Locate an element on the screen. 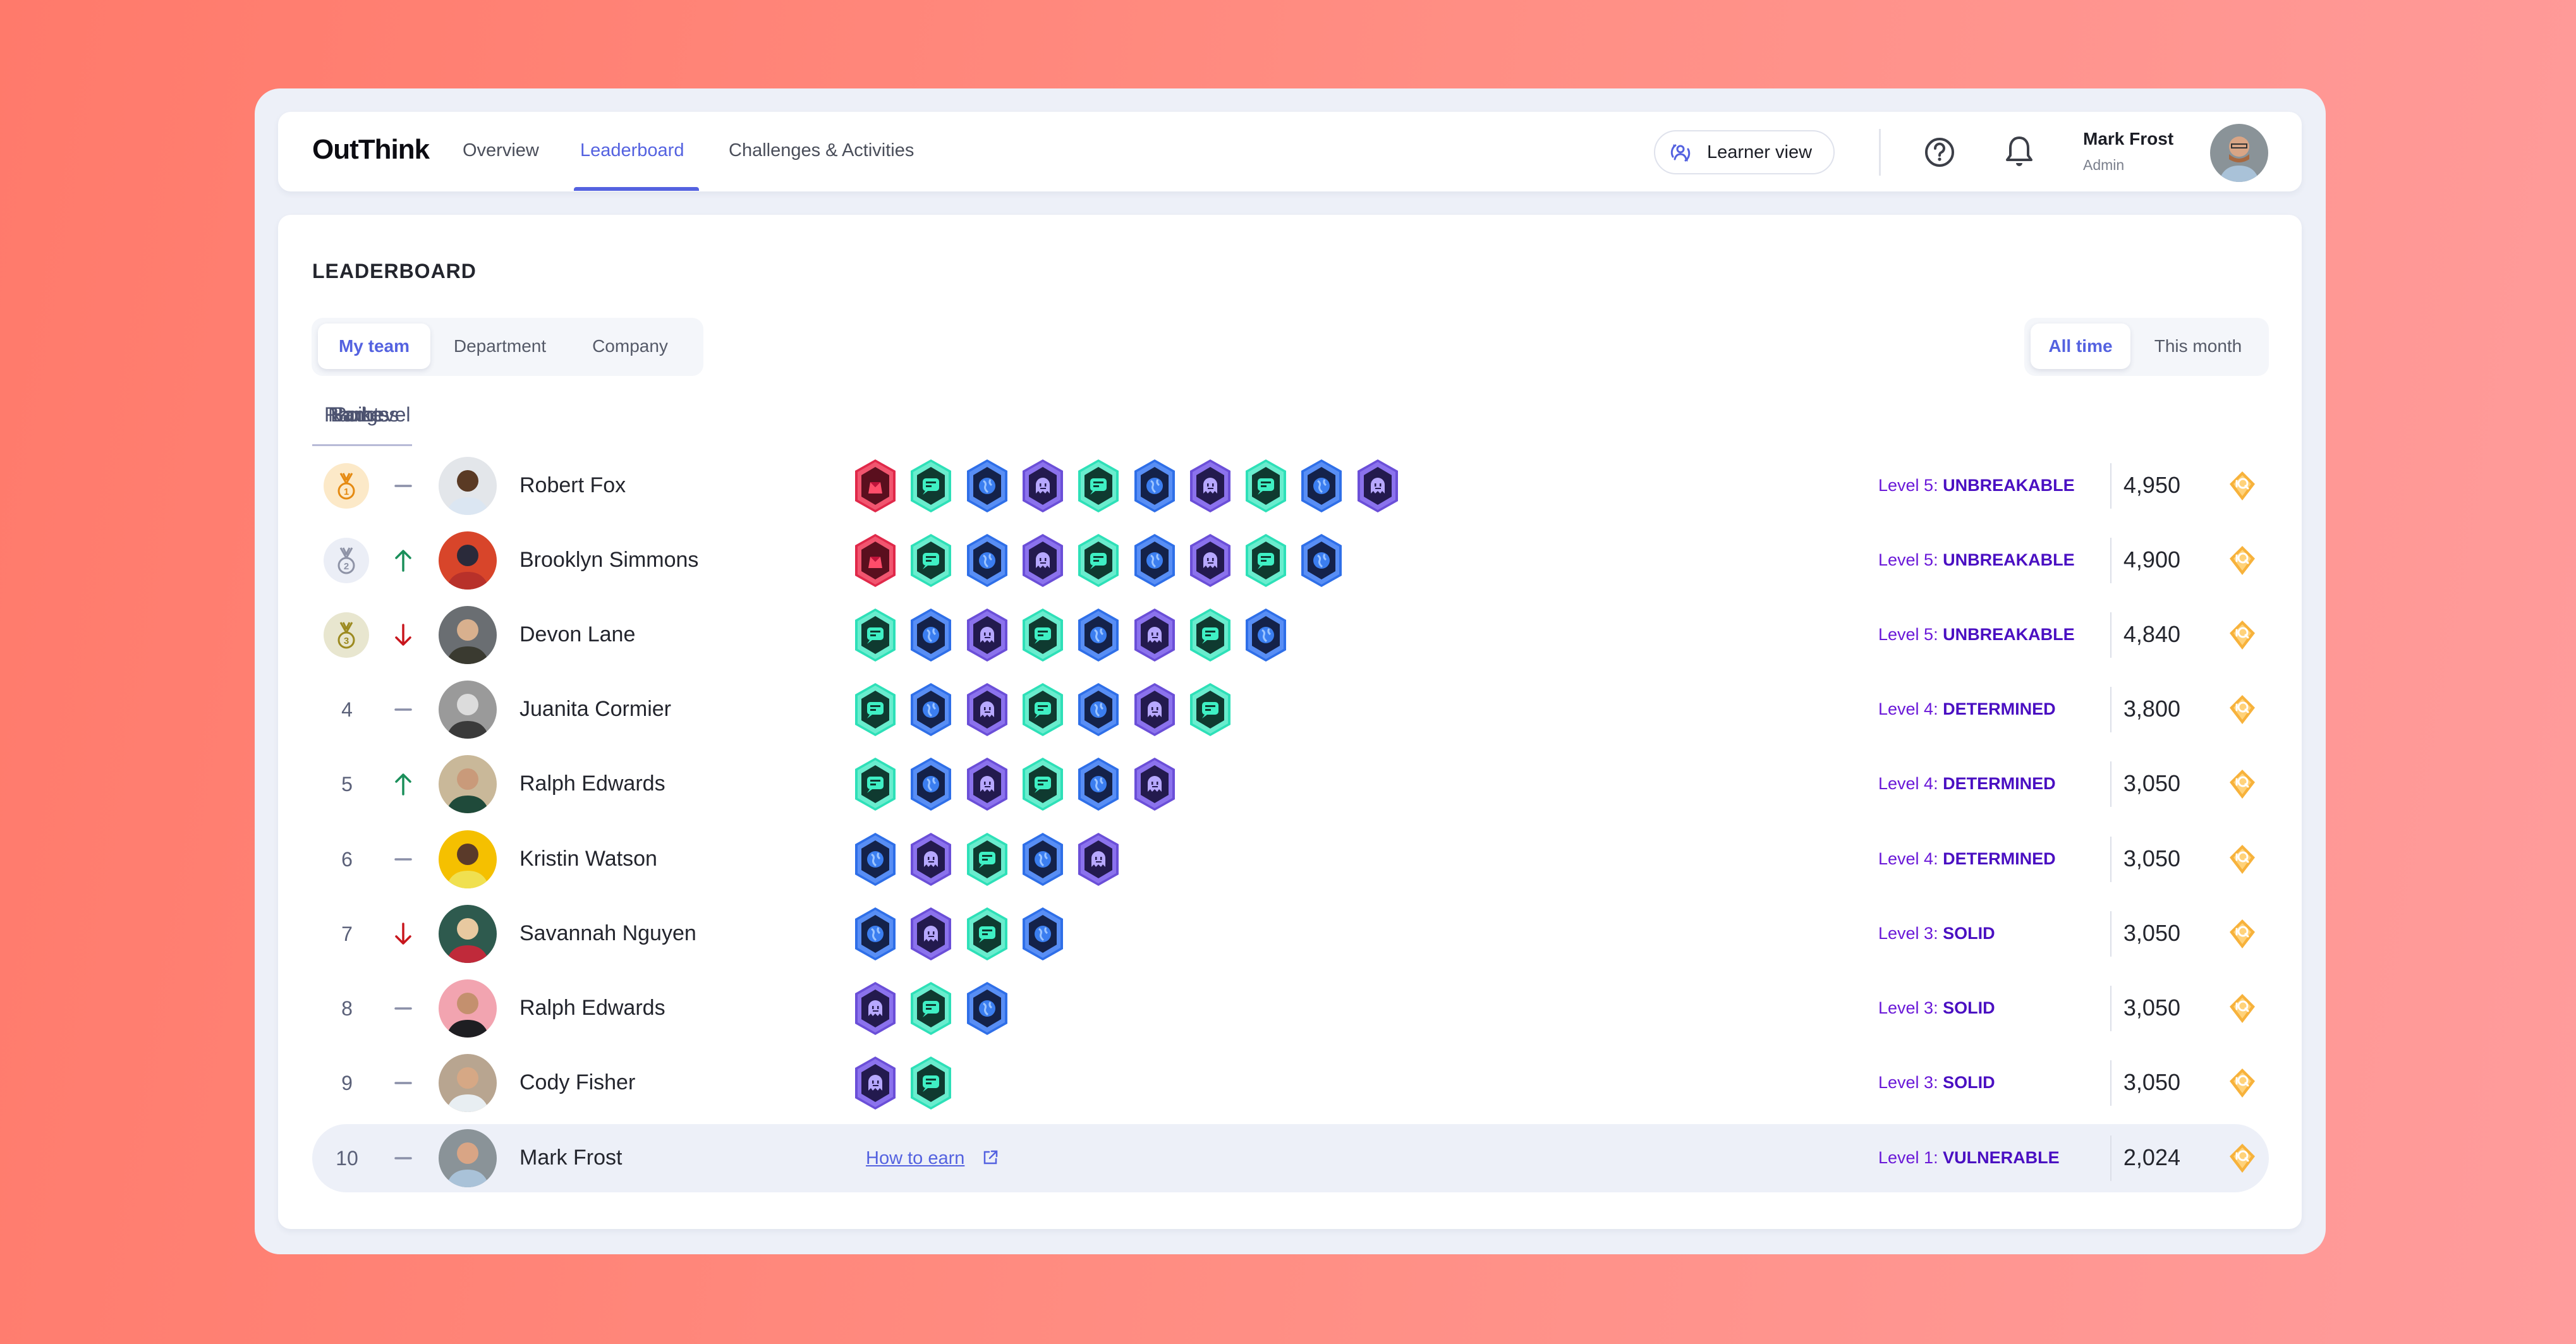 The image size is (2576, 1344). user-name: Cody Fisher is located at coordinates (577, 1083).